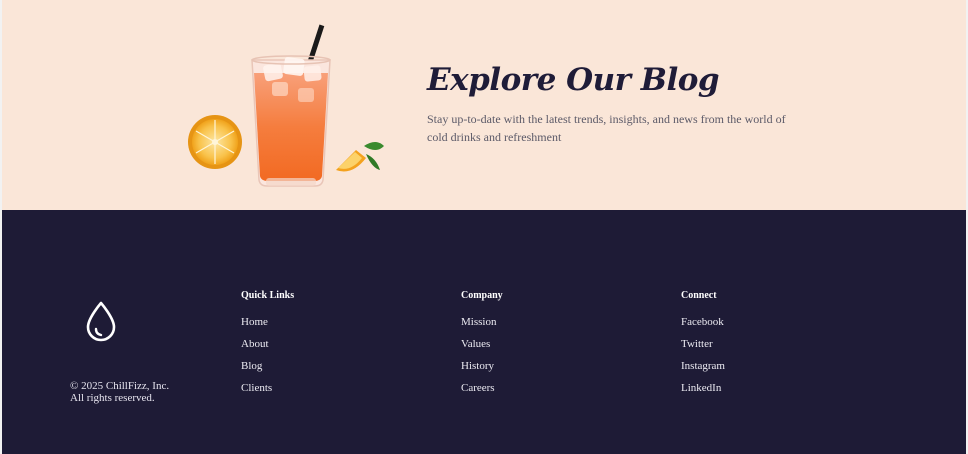 This screenshot has height=454, width=968. I want to click on footer-link-blog: Blog, so click(251, 366).